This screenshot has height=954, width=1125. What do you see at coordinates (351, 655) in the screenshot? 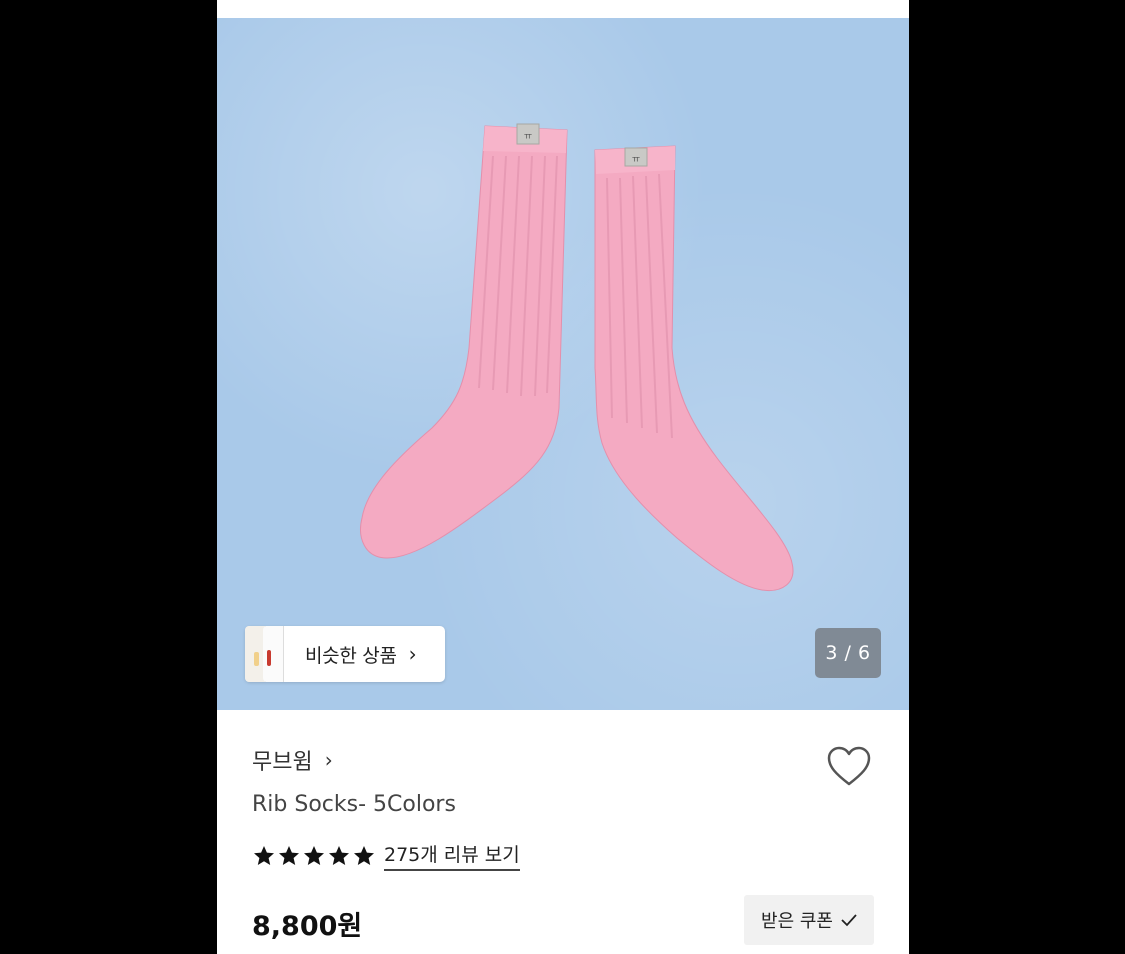
I see `similar-products-label: 비슷한 상품` at bounding box center [351, 655].